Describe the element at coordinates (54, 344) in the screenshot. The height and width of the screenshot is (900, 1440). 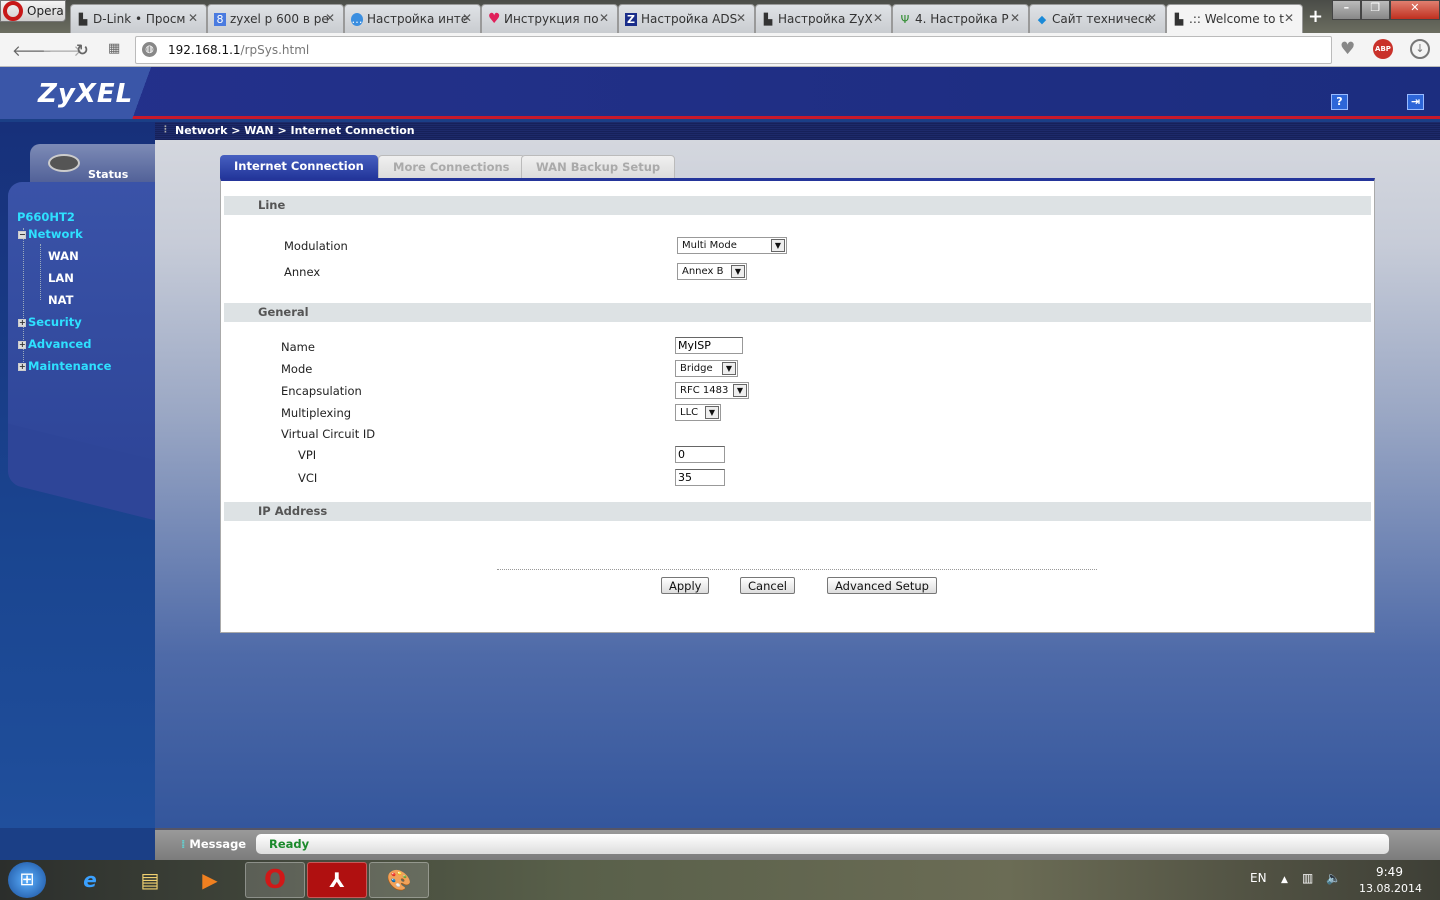
I see `sidebar-item-advanced: + Advanced` at that location.